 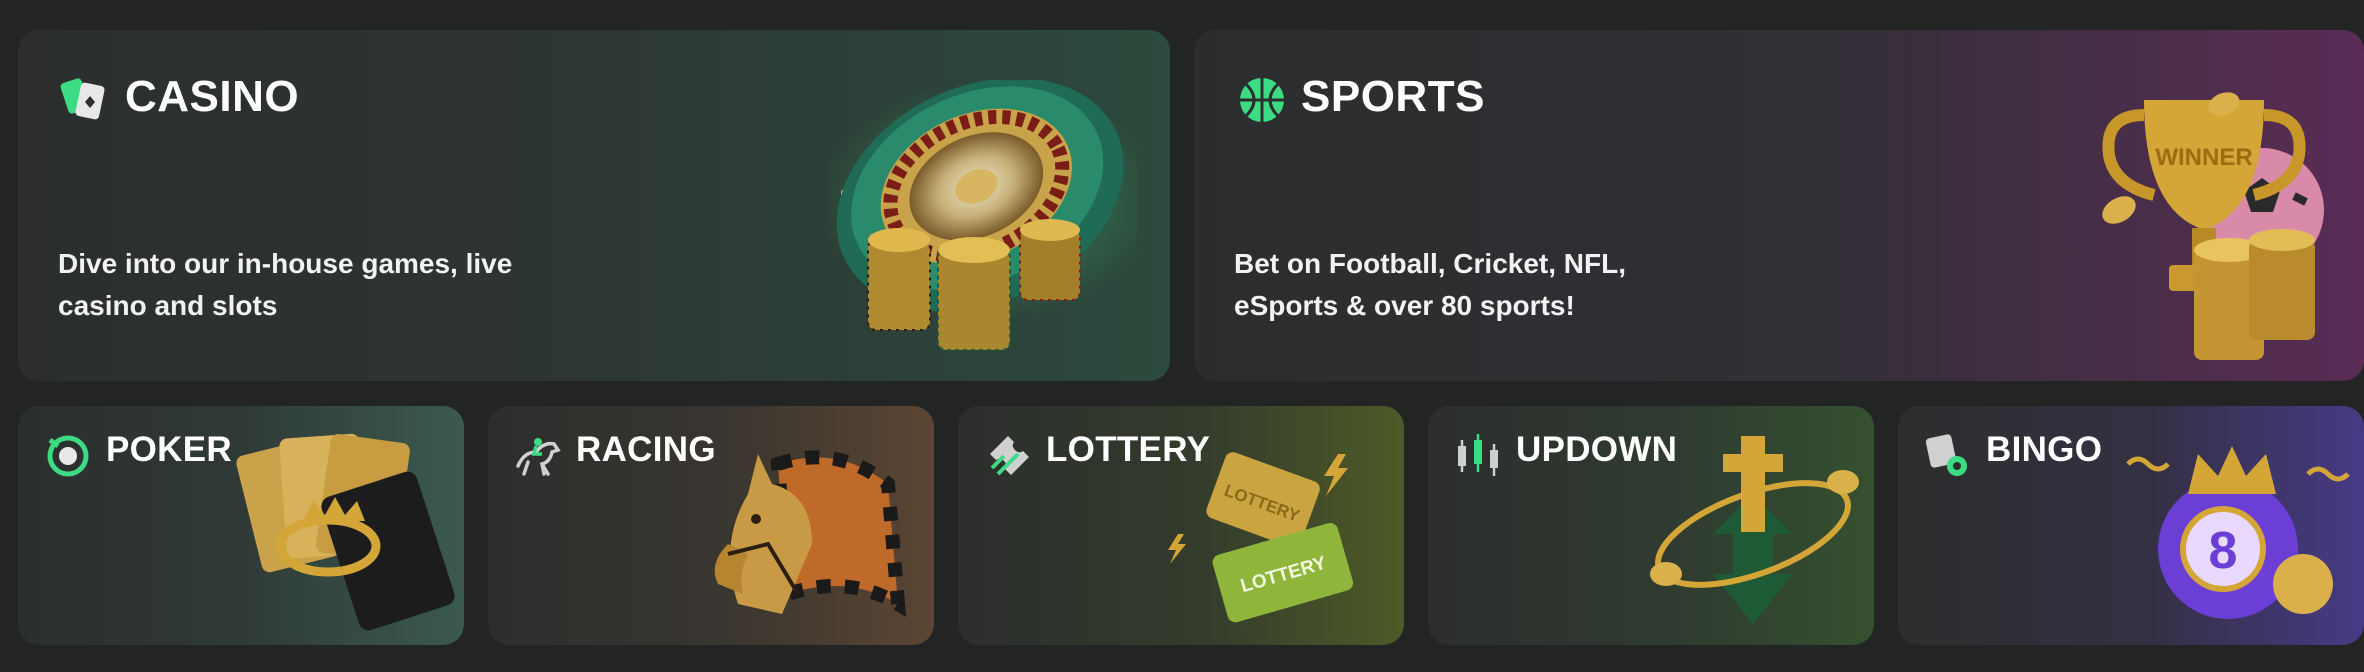 I want to click on sports-title: SPORTS, so click(x=1393, y=96).